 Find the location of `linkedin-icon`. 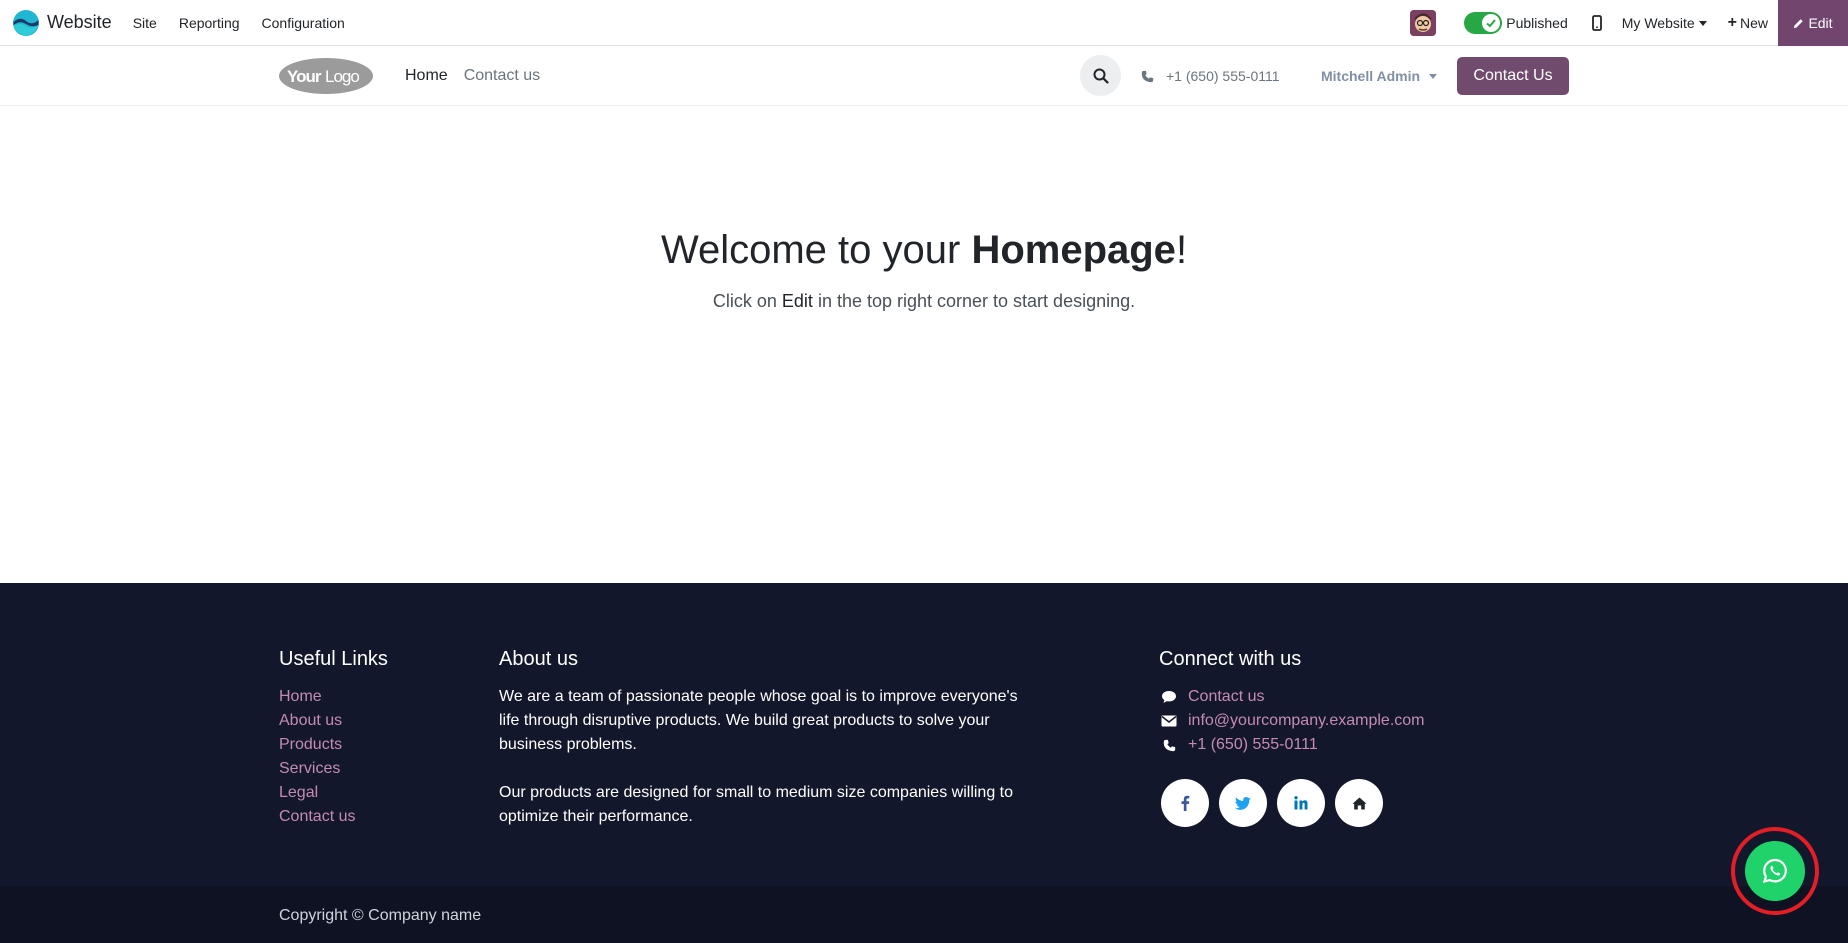

linkedin-icon is located at coordinates (1301, 803).